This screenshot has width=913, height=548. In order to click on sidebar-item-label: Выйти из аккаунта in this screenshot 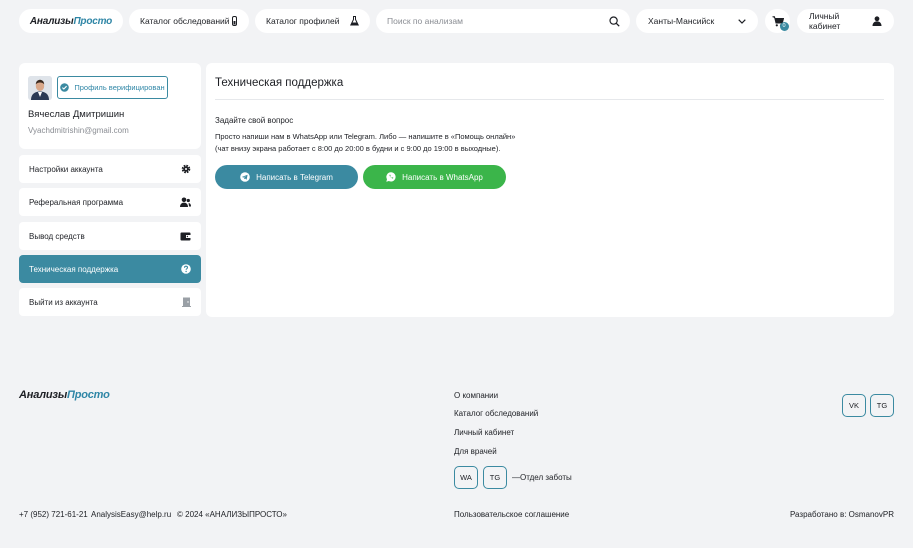, I will do `click(63, 302)`.